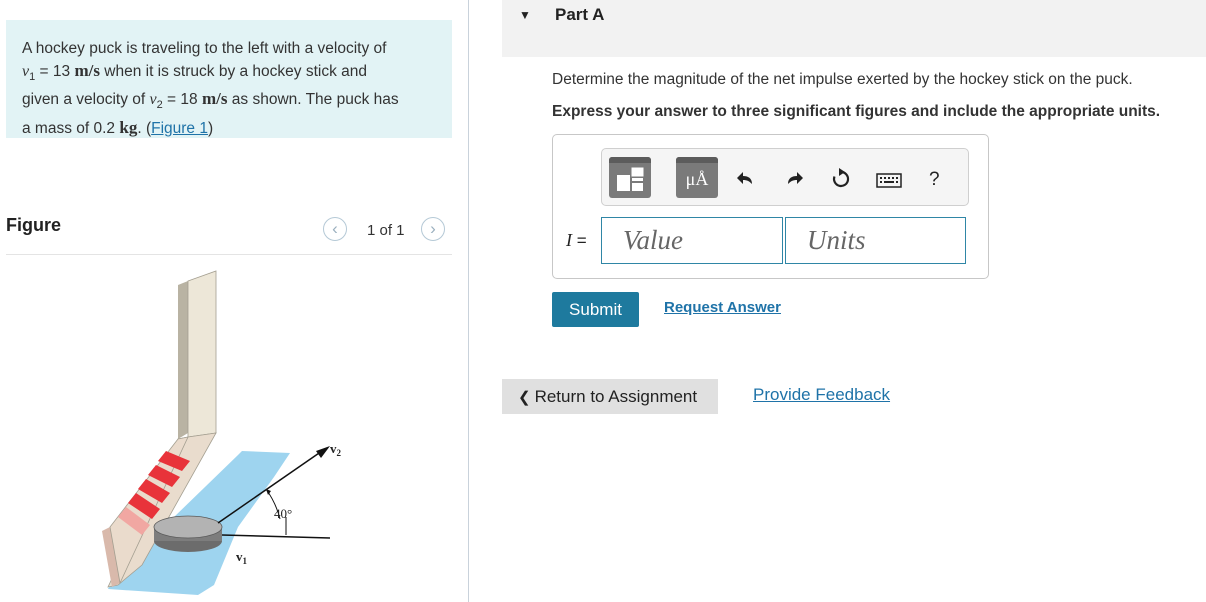 The image size is (1206, 602). Describe the element at coordinates (86, 100) in the screenshot. I see `problem-line-3-pre: given a velocity of` at that location.